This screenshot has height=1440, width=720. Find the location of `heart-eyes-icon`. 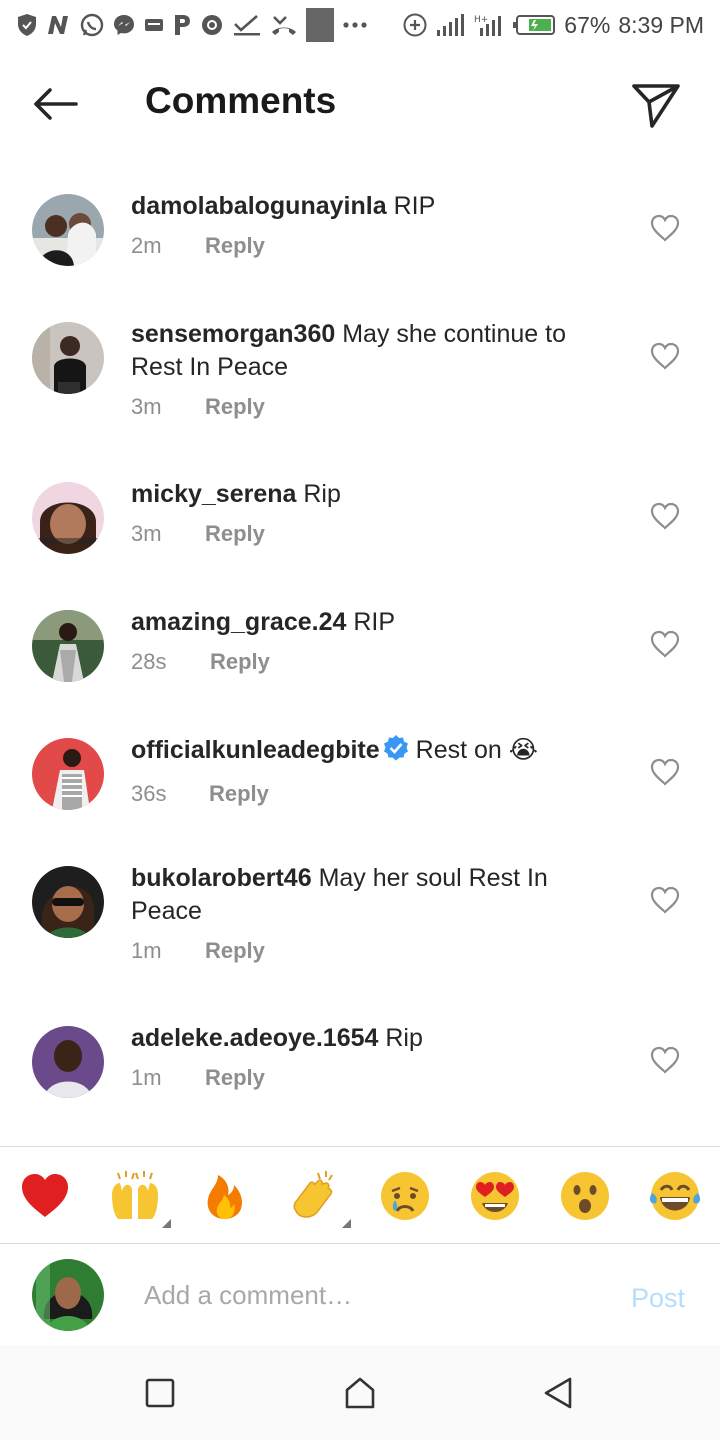

heart-eyes-icon is located at coordinates (495, 1196).